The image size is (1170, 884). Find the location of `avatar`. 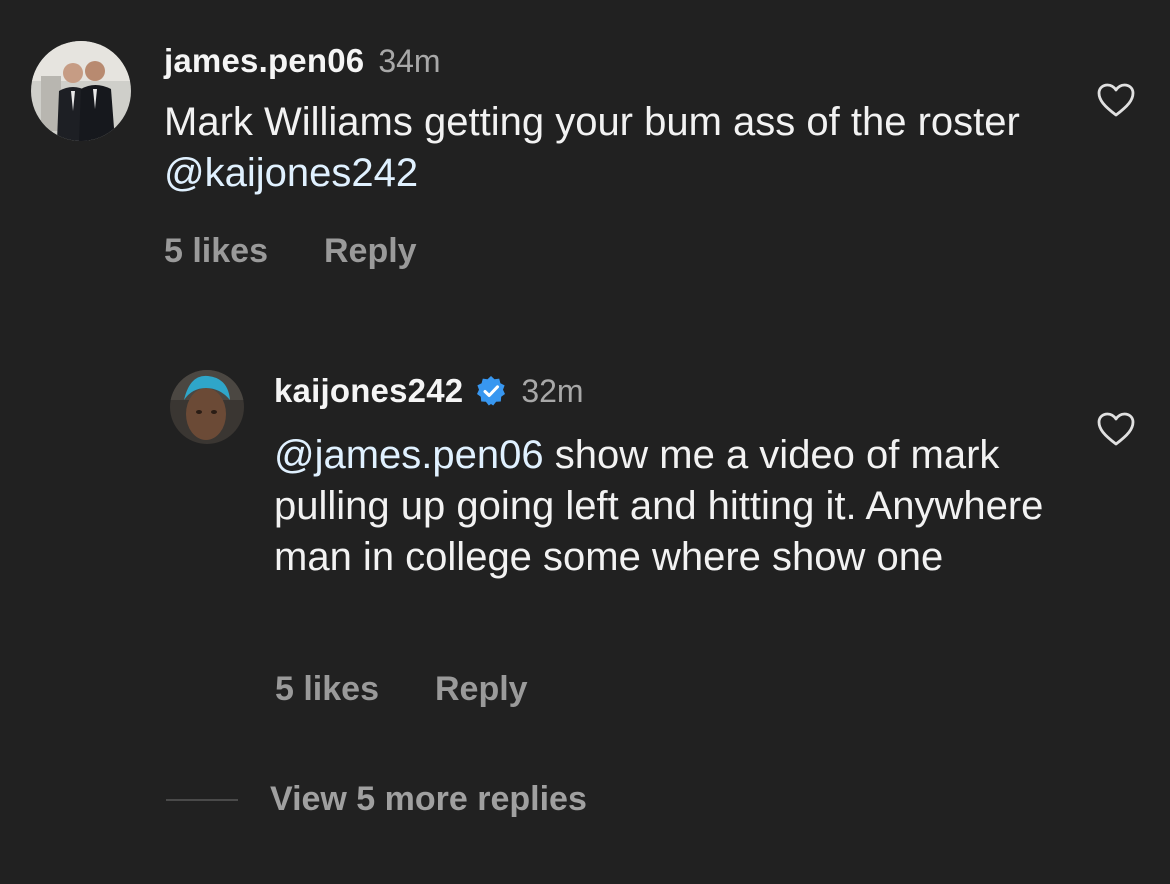

avatar is located at coordinates (207, 407).